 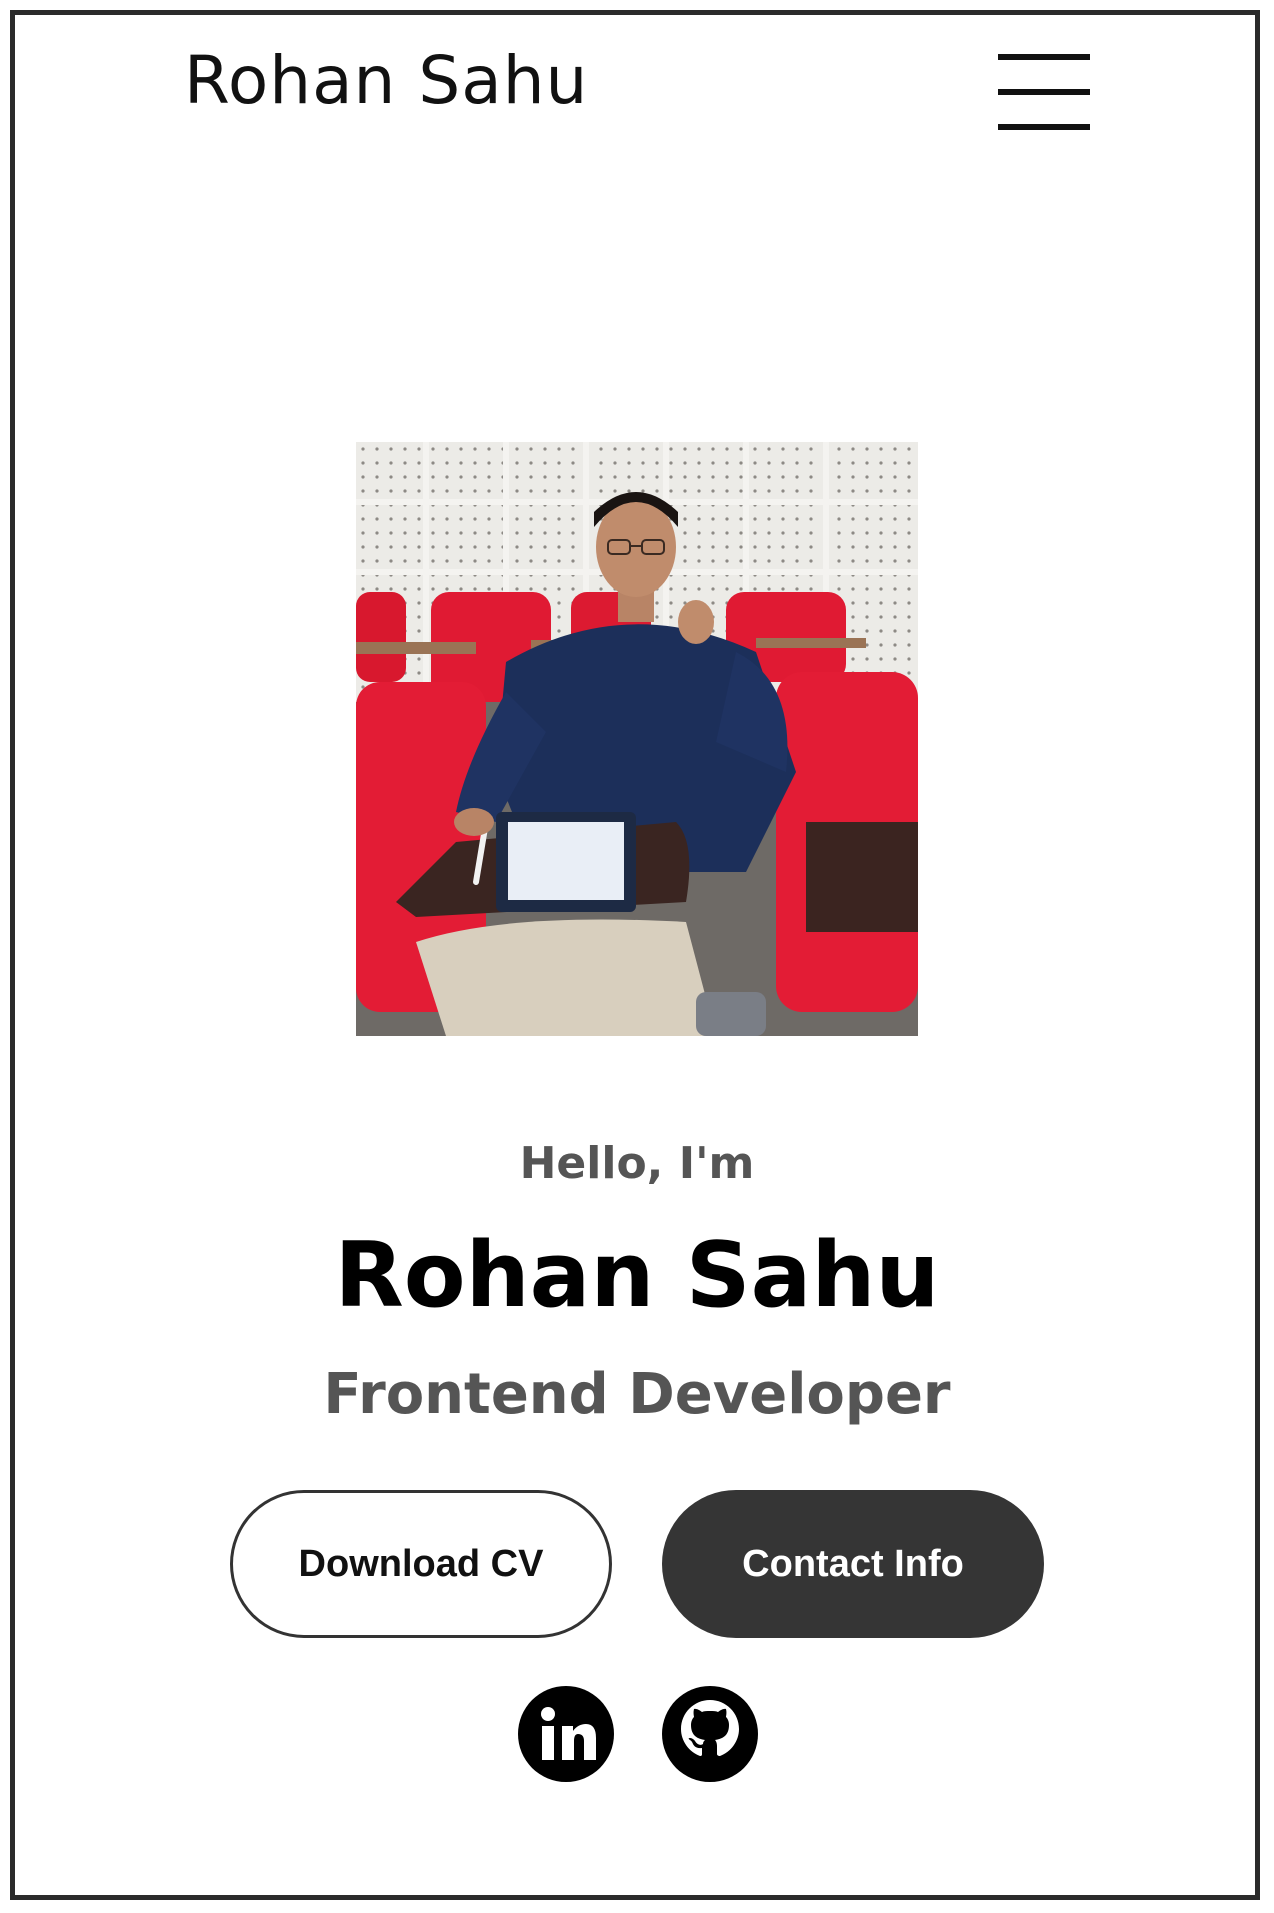 I want to click on hero-role: Frontend Developer, so click(x=637, y=1394).